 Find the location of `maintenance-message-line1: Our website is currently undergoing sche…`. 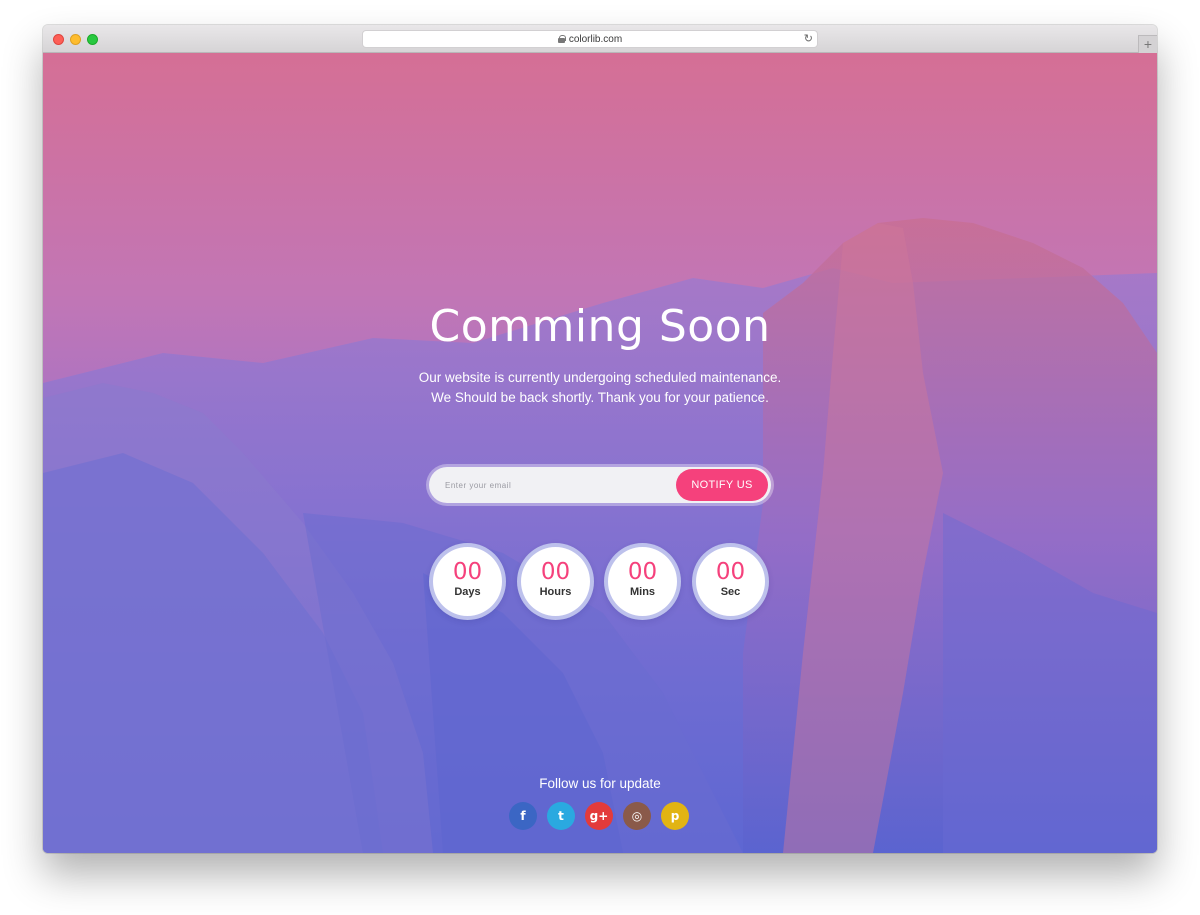

maintenance-message-line1: Our website is currently undergoing sche… is located at coordinates (600, 377).